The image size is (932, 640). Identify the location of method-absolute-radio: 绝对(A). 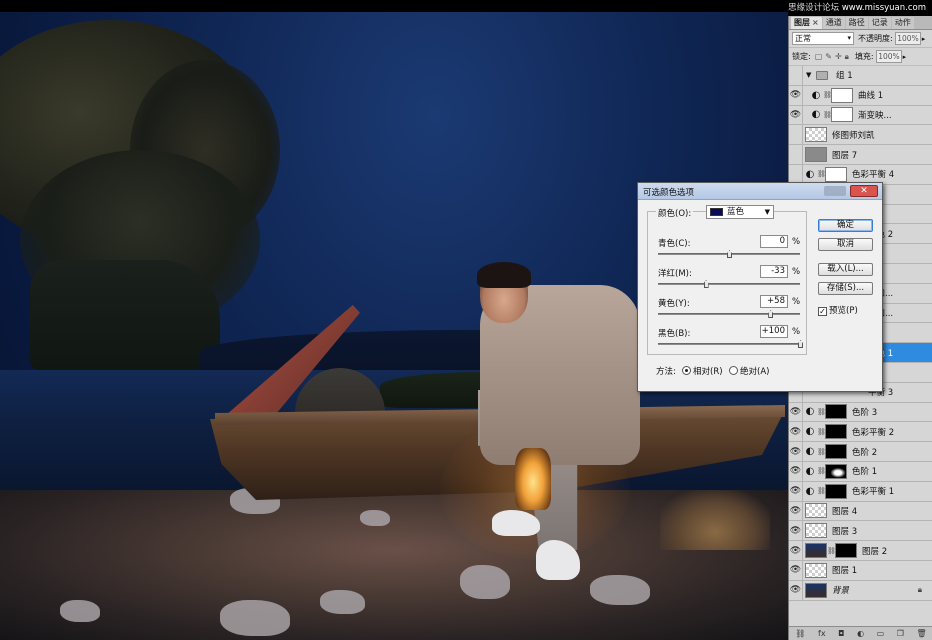
(749, 371).